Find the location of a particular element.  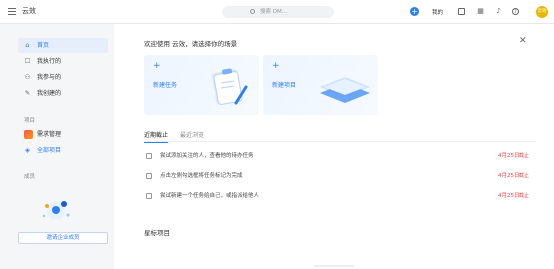

mine-menu: 我的 is located at coordinates (437, 12).